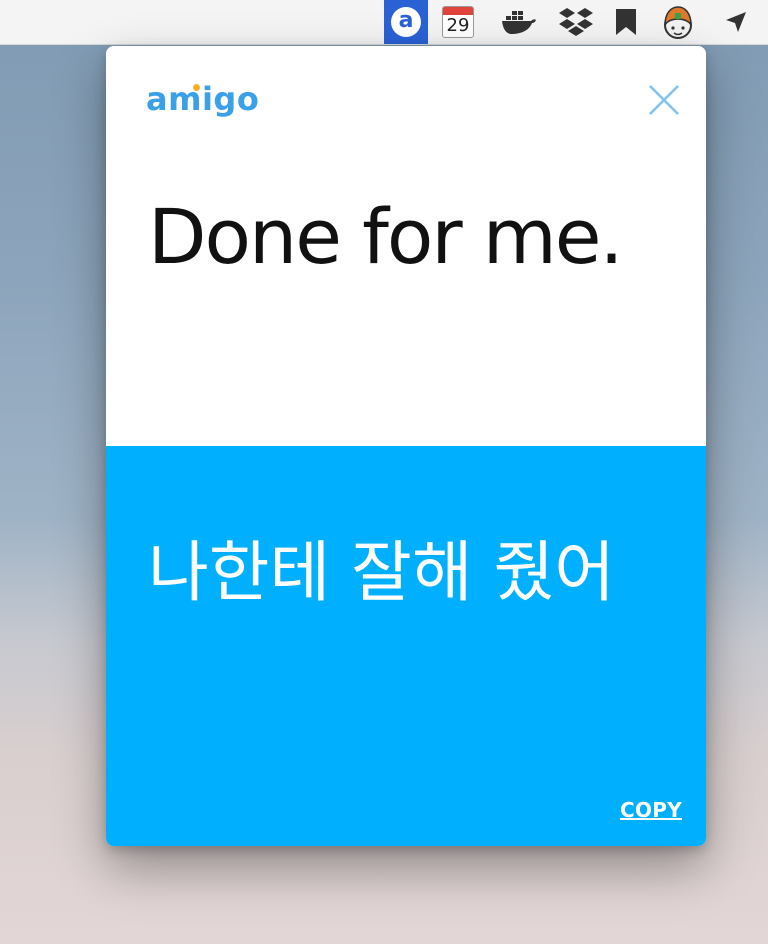  I want to click on dropbox-menubar-button, so click(576, 22).